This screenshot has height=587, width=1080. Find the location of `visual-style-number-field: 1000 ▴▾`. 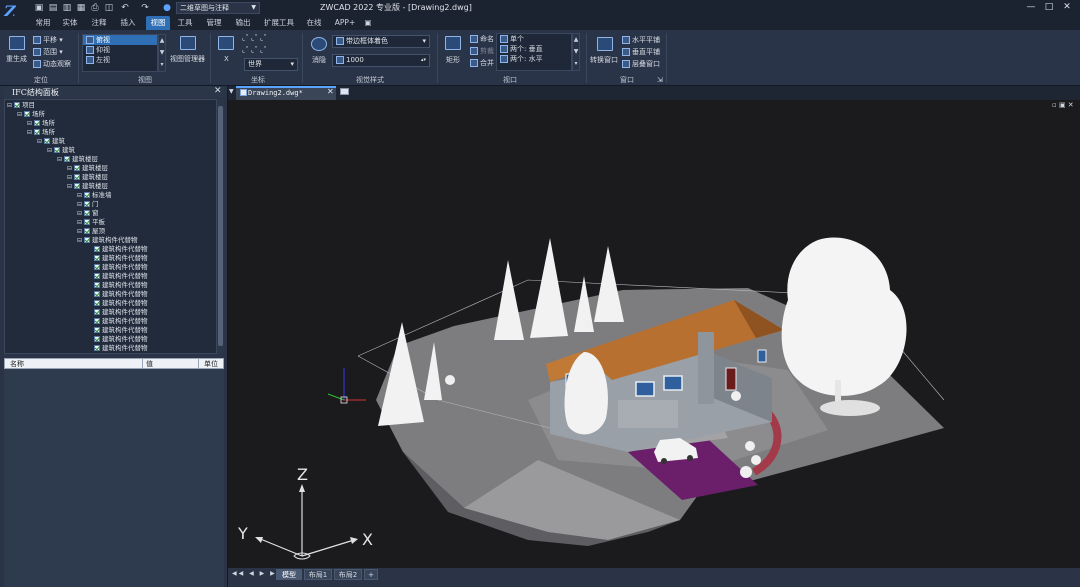

visual-style-number-field: 1000 ▴▾ is located at coordinates (381, 60).